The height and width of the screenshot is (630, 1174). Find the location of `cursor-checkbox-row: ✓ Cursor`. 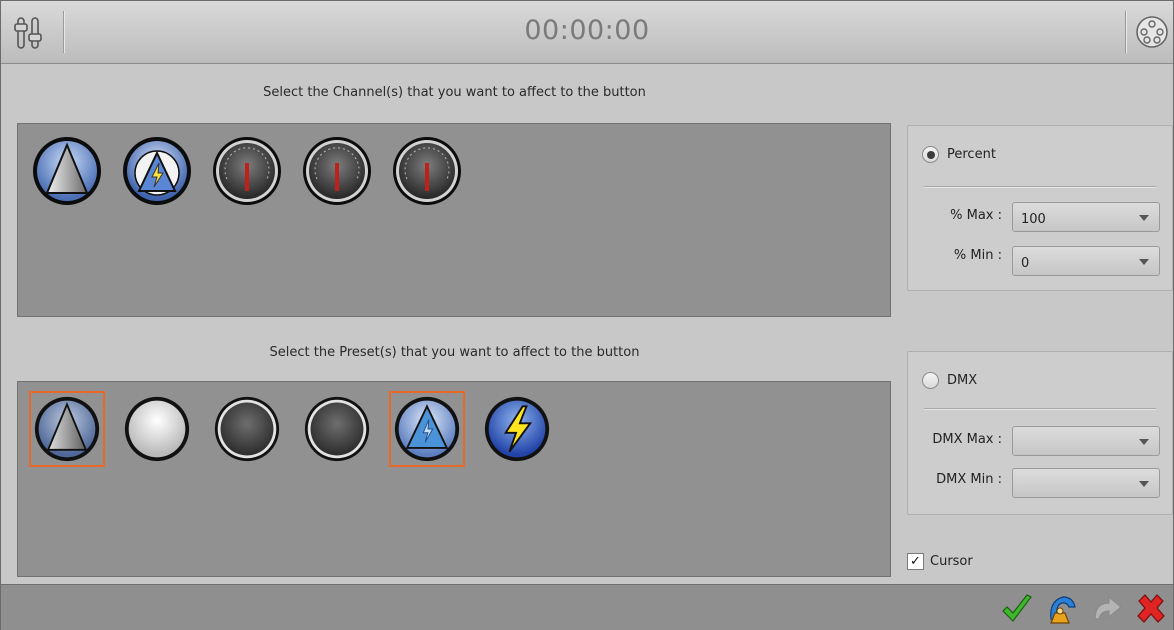

cursor-checkbox-row: ✓ Cursor is located at coordinates (940, 561).